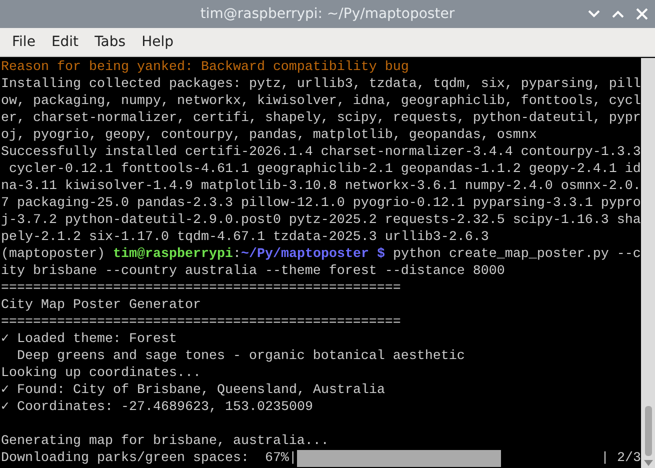  What do you see at coordinates (241, 356) in the screenshot?
I see `terminal-line: Deep greens and sage tones - organic botanical aesthetic` at bounding box center [241, 356].